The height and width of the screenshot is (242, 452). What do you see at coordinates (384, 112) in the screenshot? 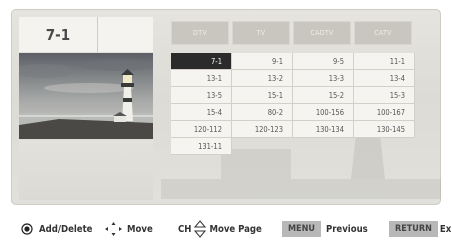
I see `channel-cell: 100-167` at bounding box center [384, 112].